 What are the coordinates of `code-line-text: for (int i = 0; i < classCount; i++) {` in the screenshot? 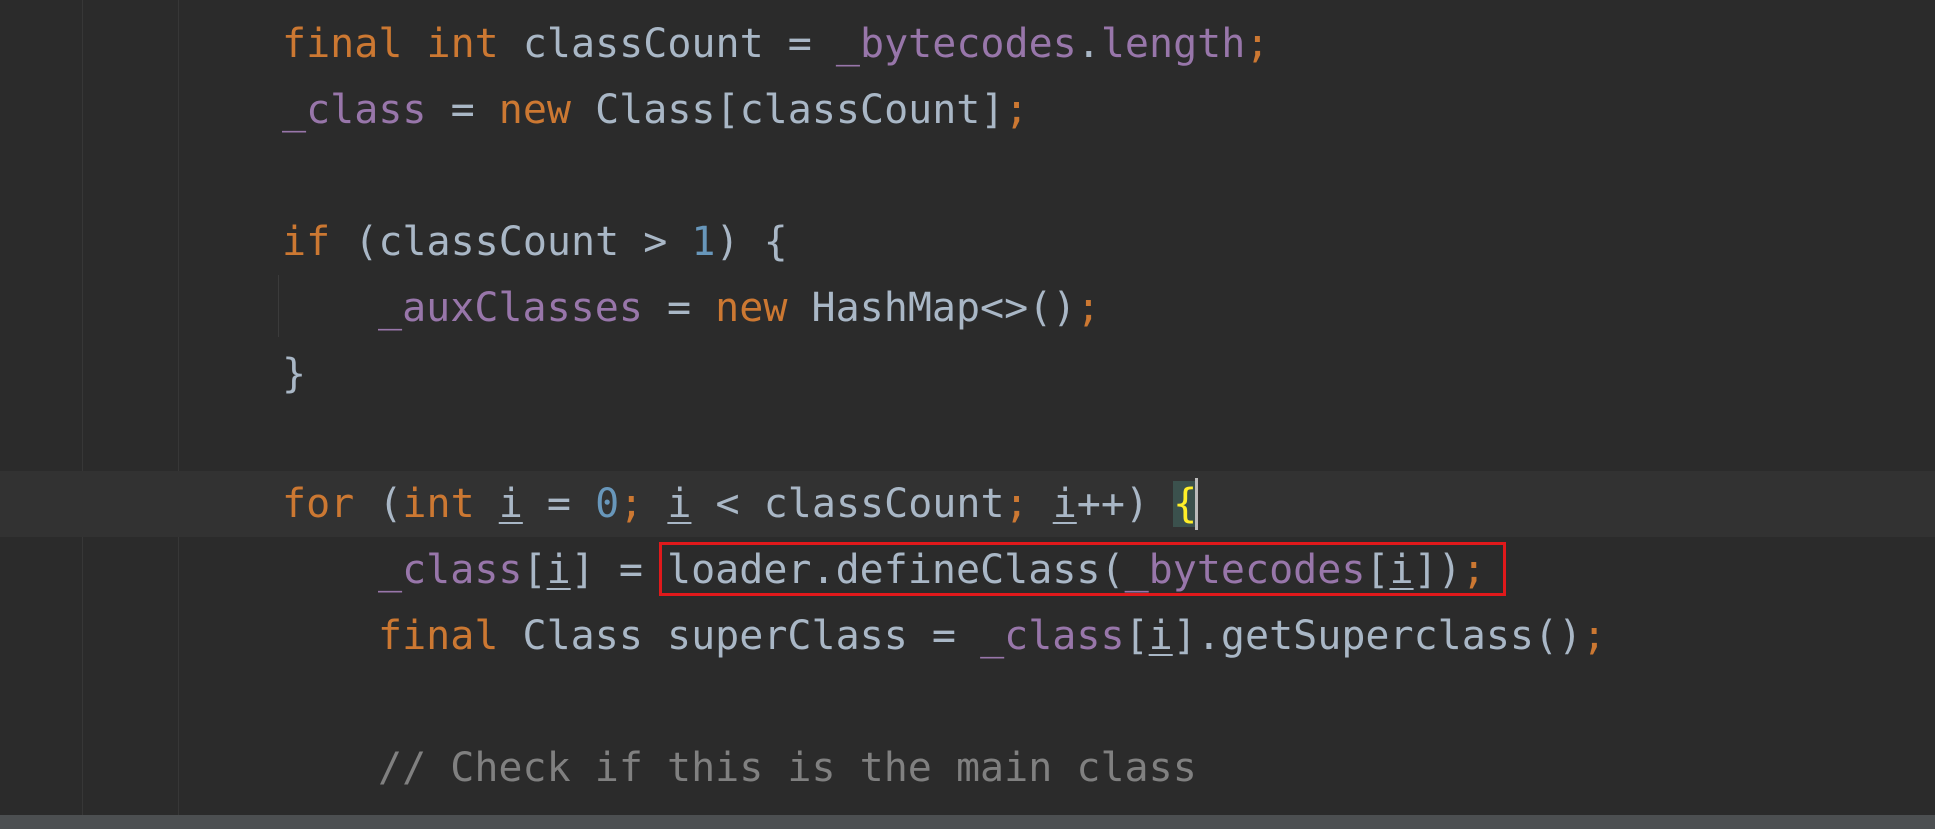 It's located at (740, 504).